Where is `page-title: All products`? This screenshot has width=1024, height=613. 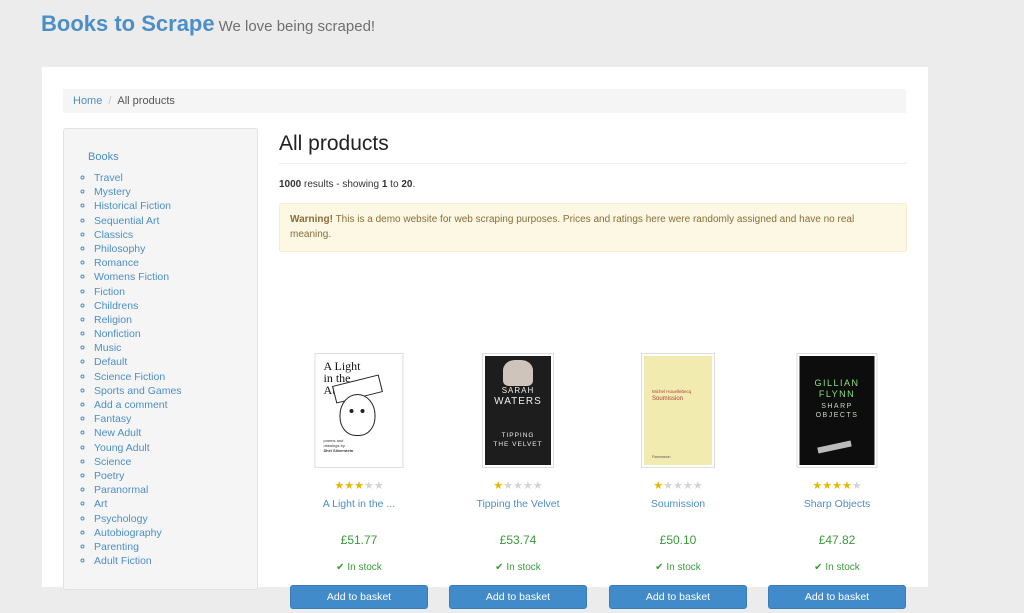 page-title: All products is located at coordinates (593, 146).